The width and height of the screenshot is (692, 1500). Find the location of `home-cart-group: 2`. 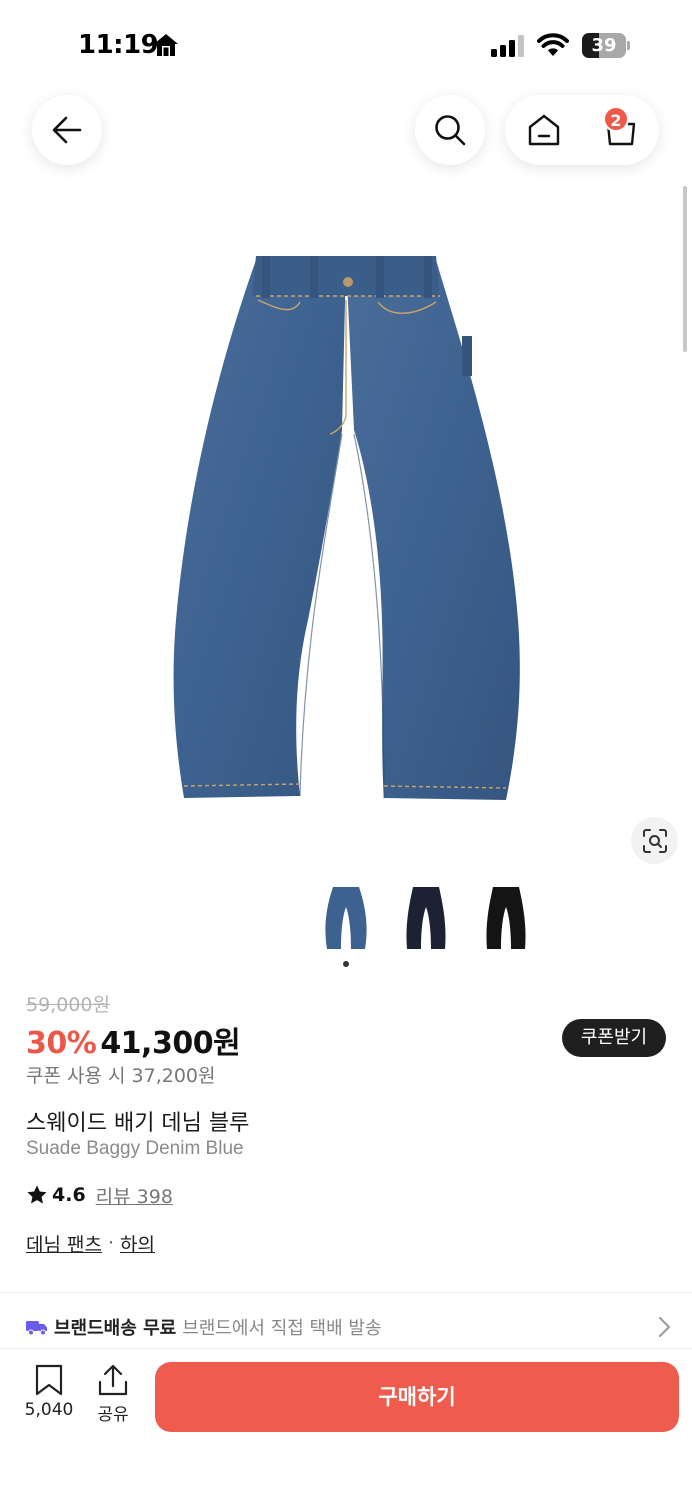

home-cart-group: 2 is located at coordinates (582, 130).